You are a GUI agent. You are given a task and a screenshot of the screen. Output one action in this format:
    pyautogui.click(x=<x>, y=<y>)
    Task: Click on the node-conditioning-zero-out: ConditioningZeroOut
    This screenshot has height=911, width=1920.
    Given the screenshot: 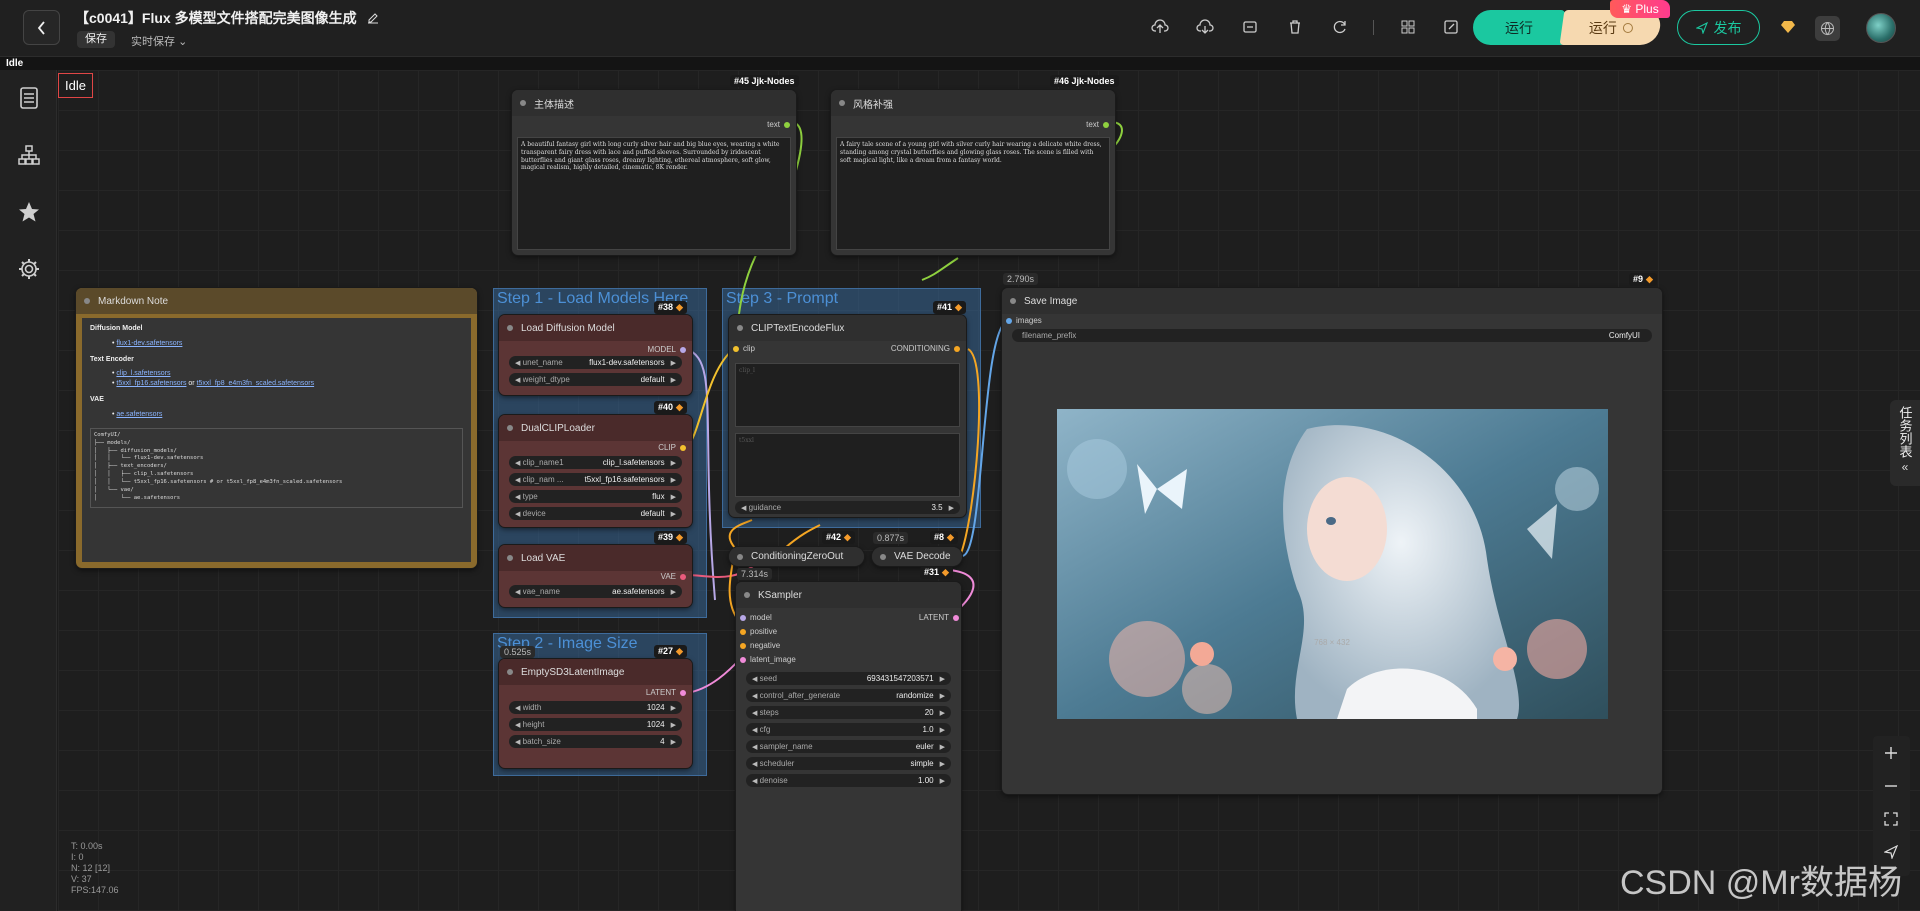 What is the action you would take?
    pyautogui.click(x=796, y=556)
    